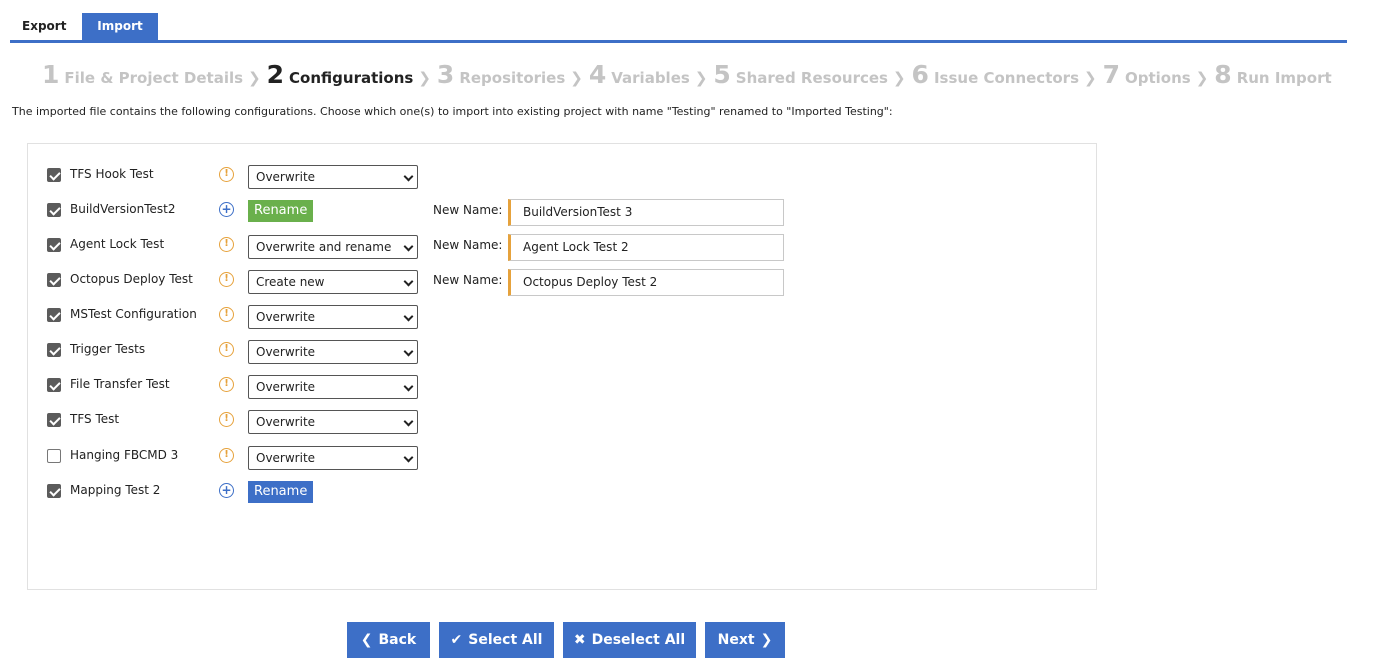 This screenshot has height=659, width=1379. What do you see at coordinates (388, 640) in the screenshot?
I see `back-button: ❮ Back` at bounding box center [388, 640].